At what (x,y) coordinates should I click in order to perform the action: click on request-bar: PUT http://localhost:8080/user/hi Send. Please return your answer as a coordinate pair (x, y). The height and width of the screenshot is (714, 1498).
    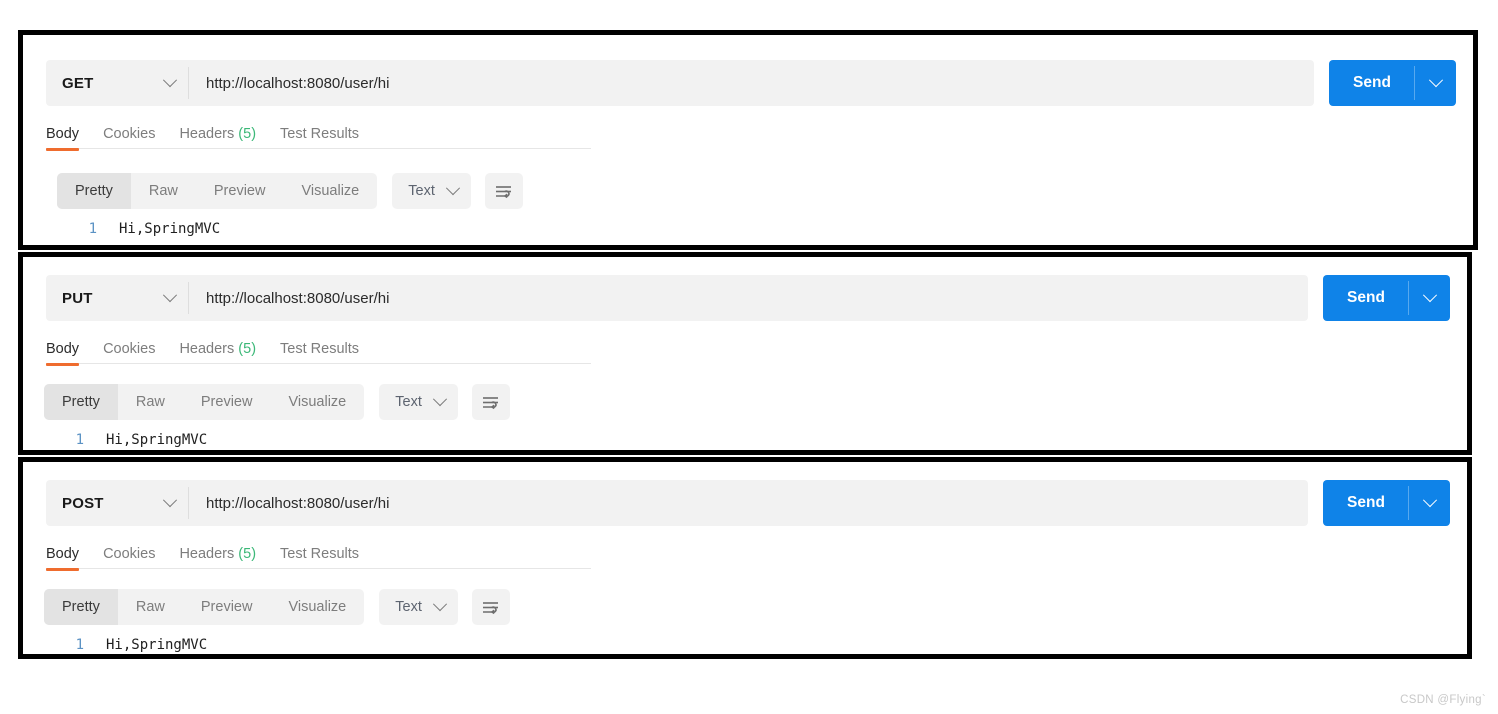
    Looking at the image, I should click on (748, 298).